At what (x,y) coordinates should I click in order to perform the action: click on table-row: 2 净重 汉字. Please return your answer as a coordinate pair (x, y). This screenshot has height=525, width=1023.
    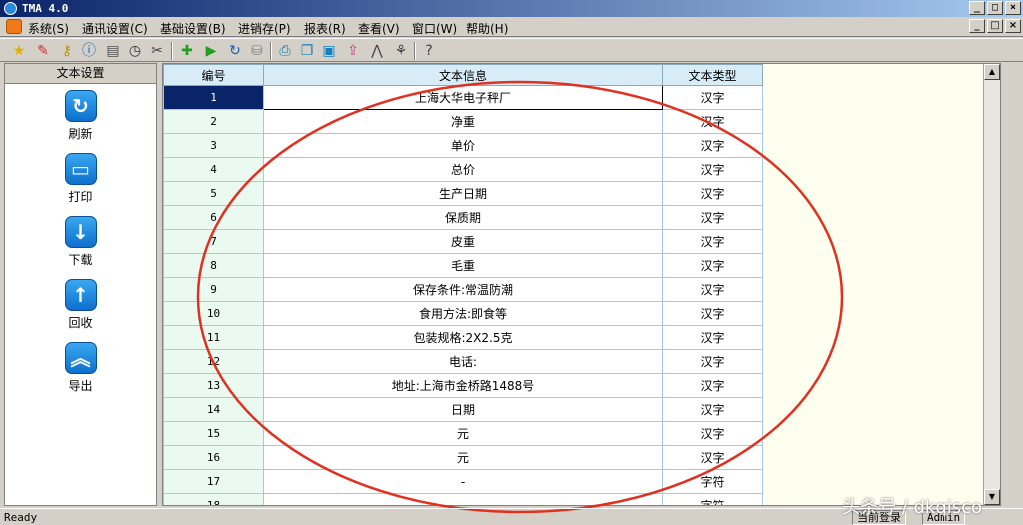
    Looking at the image, I should click on (463, 121).